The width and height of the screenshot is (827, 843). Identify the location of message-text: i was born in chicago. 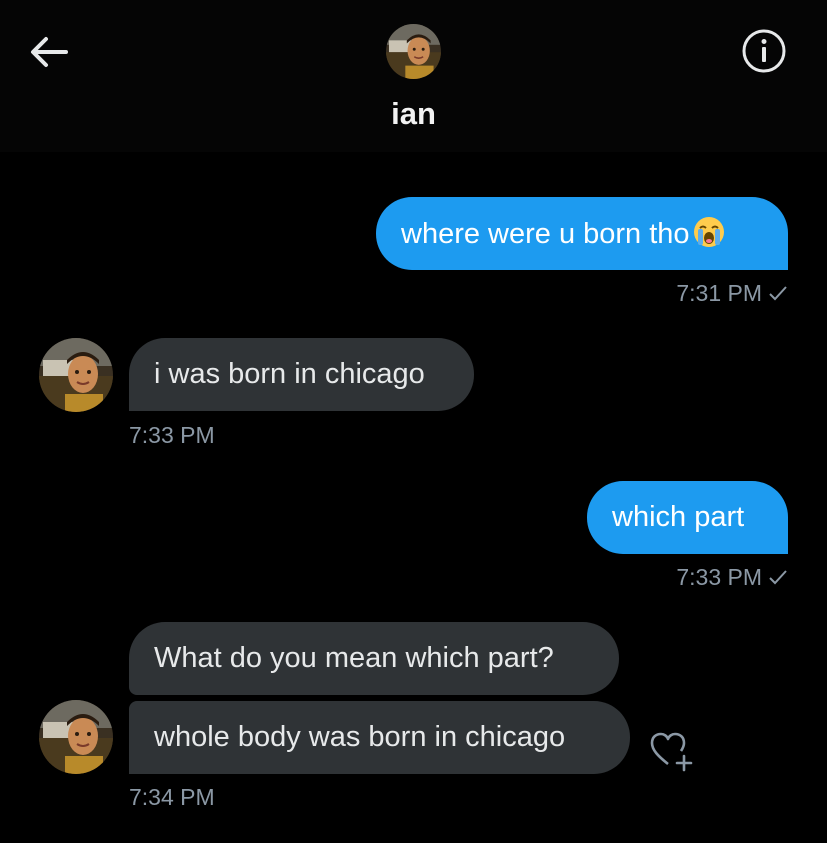
(289, 374).